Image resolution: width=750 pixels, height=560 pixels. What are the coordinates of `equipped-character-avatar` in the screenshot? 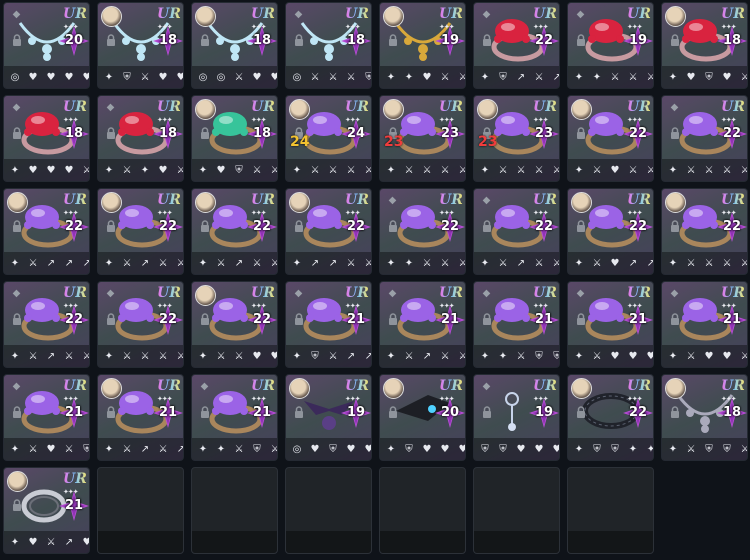 It's located at (111, 202).